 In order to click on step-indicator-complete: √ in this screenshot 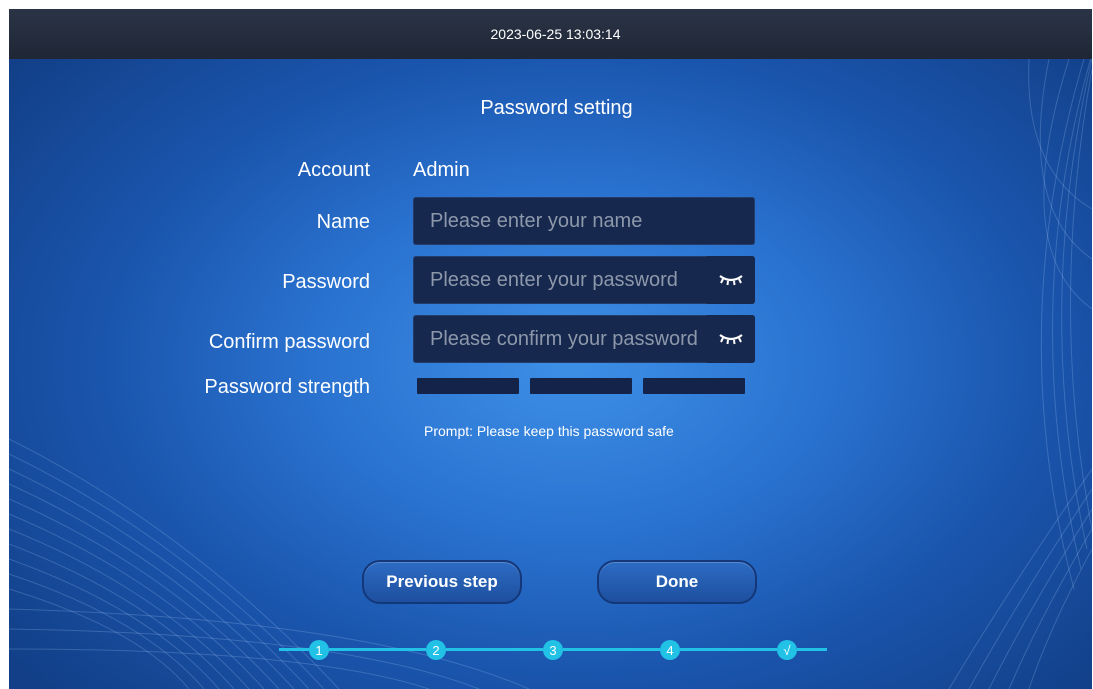, I will do `click(787, 650)`.